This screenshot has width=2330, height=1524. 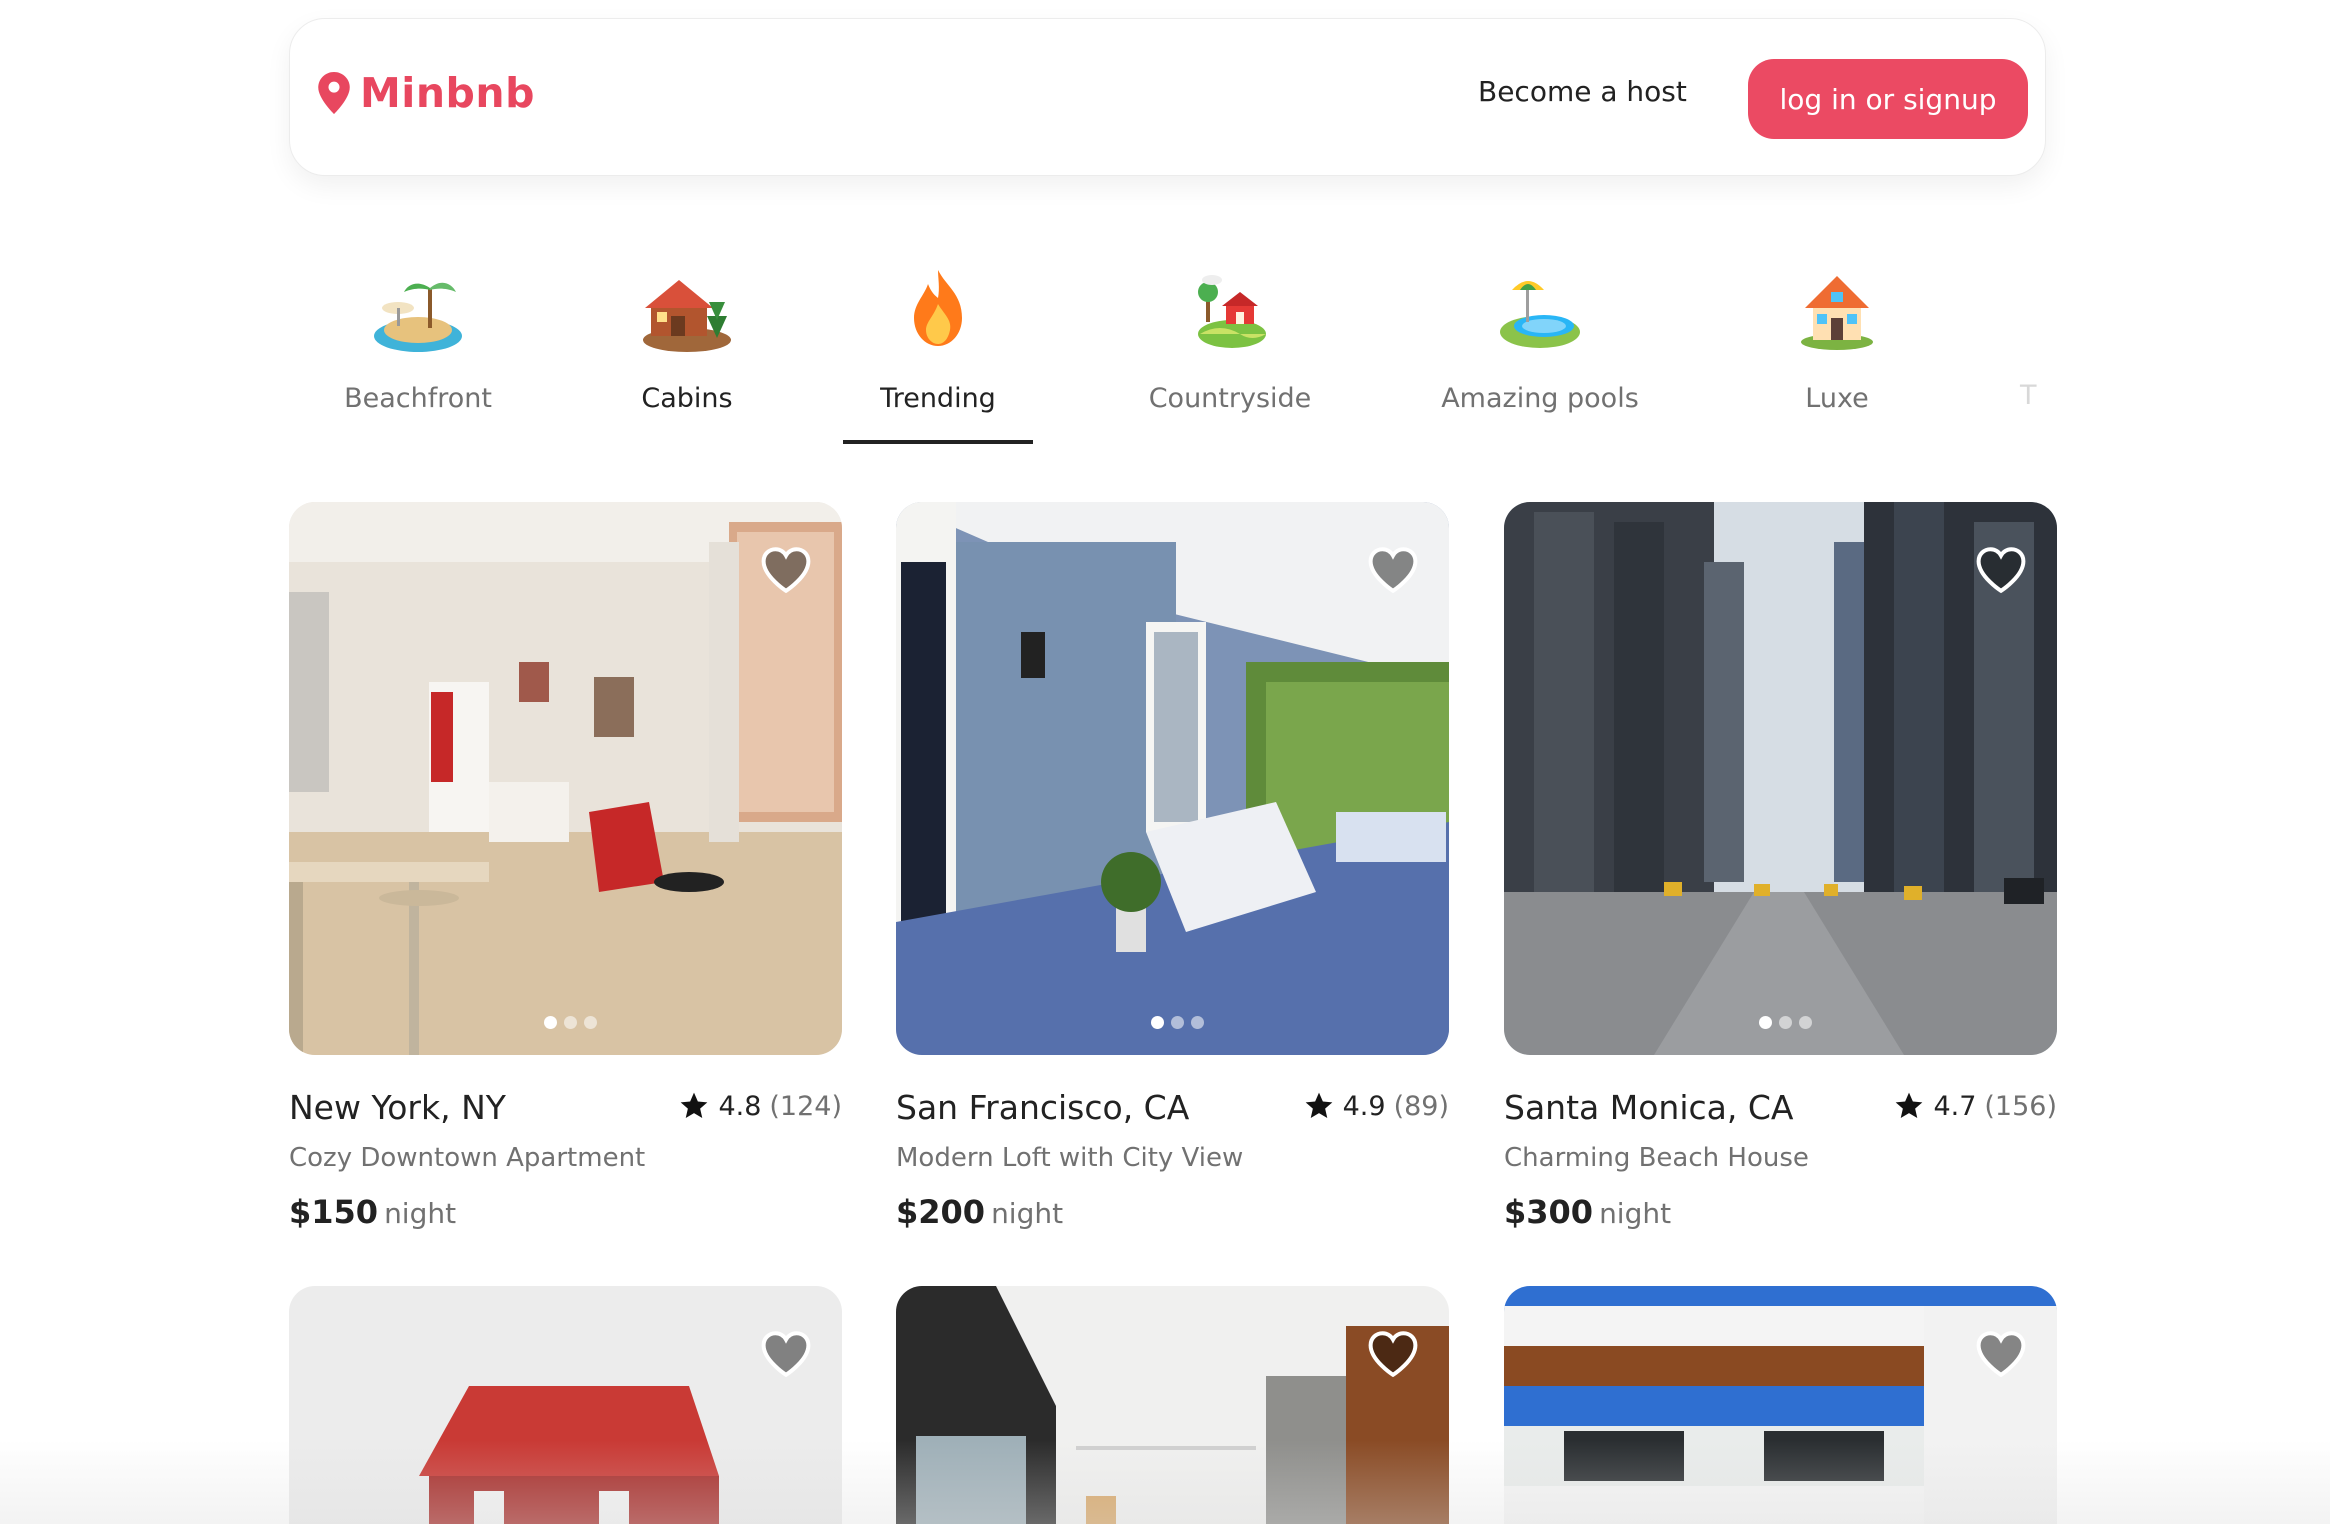 What do you see at coordinates (1649, 1107) in the screenshot?
I see `listing-city: Santa Monica, CA` at bounding box center [1649, 1107].